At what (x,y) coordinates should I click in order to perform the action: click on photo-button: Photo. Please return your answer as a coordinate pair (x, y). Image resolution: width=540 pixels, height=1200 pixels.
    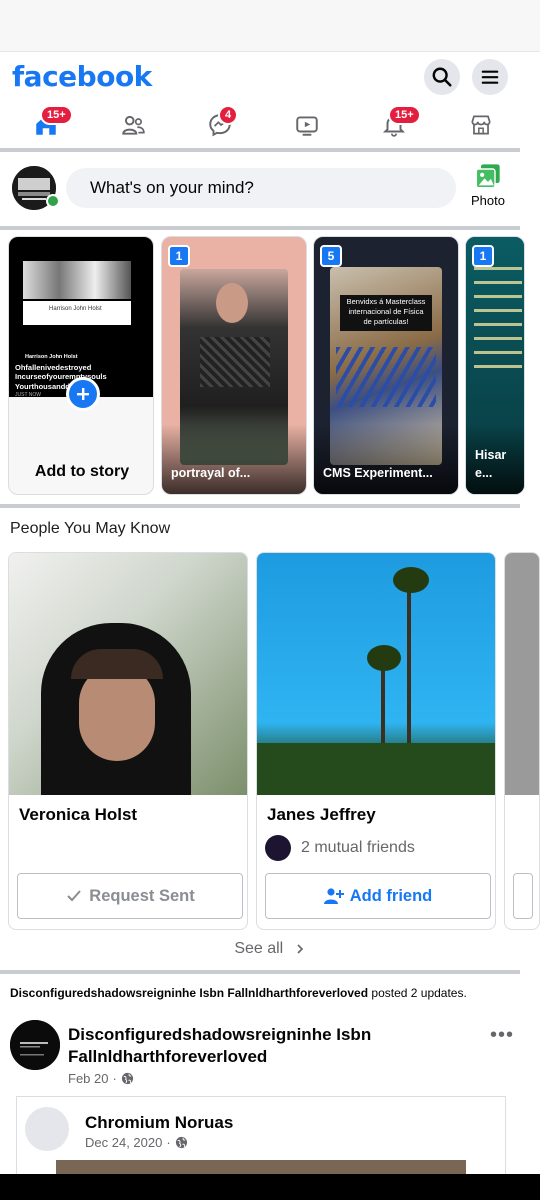
    Looking at the image, I should click on (488, 185).